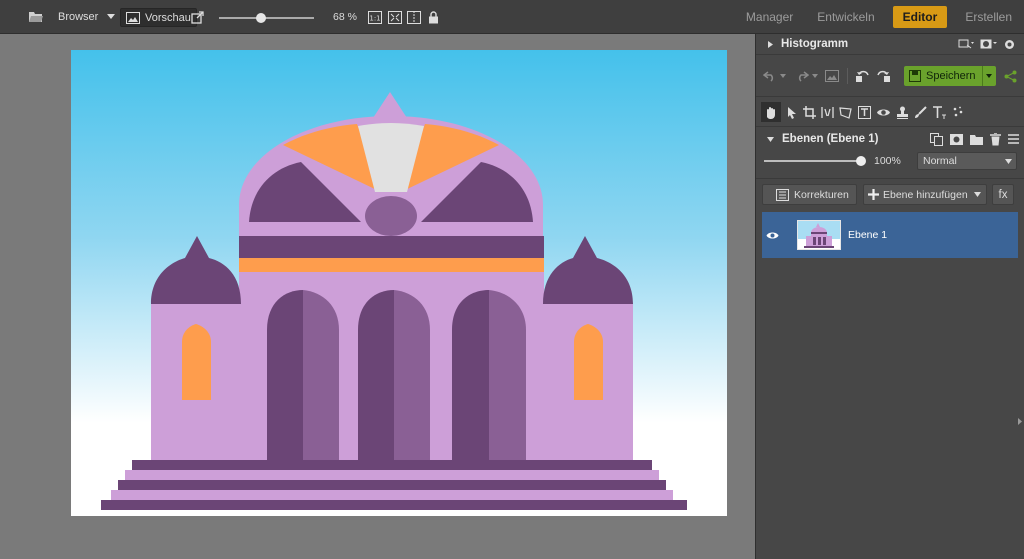 This screenshot has height=559, width=1024. Describe the element at coordinates (1013, 139) in the screenshot. I see `menu-icon` at that location.